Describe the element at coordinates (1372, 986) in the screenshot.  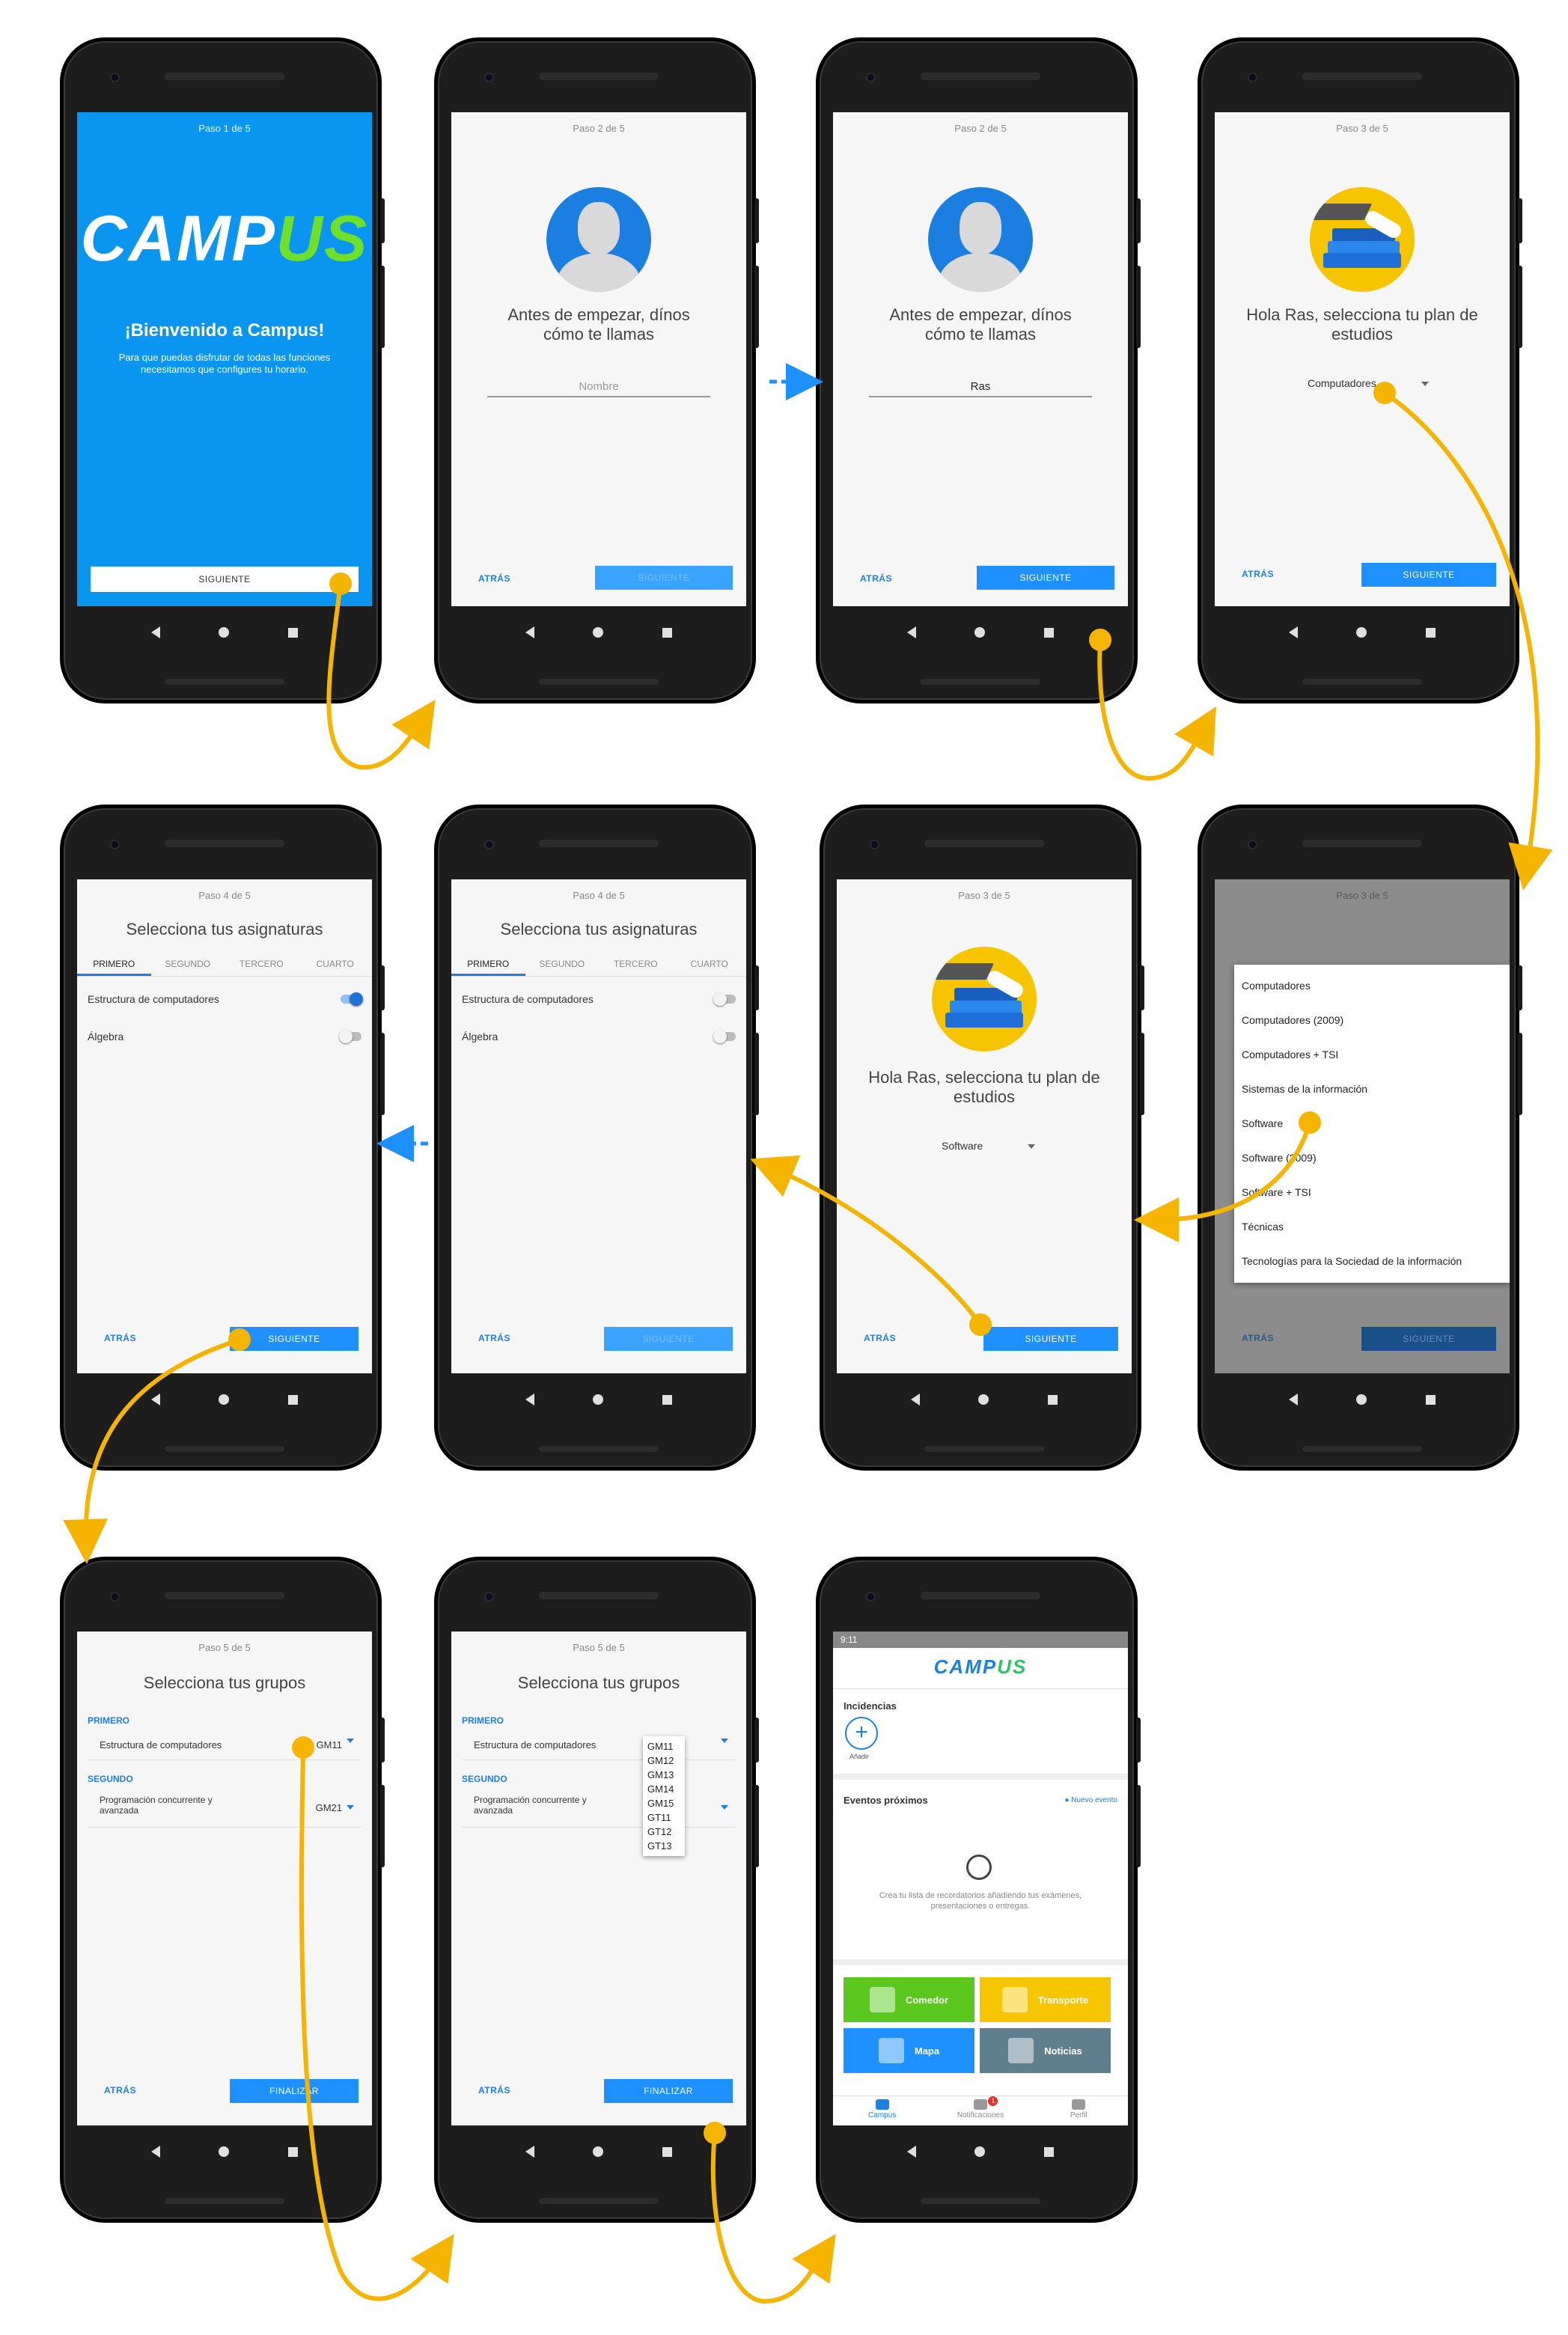
I see `menu-item: Computadores` at that location.